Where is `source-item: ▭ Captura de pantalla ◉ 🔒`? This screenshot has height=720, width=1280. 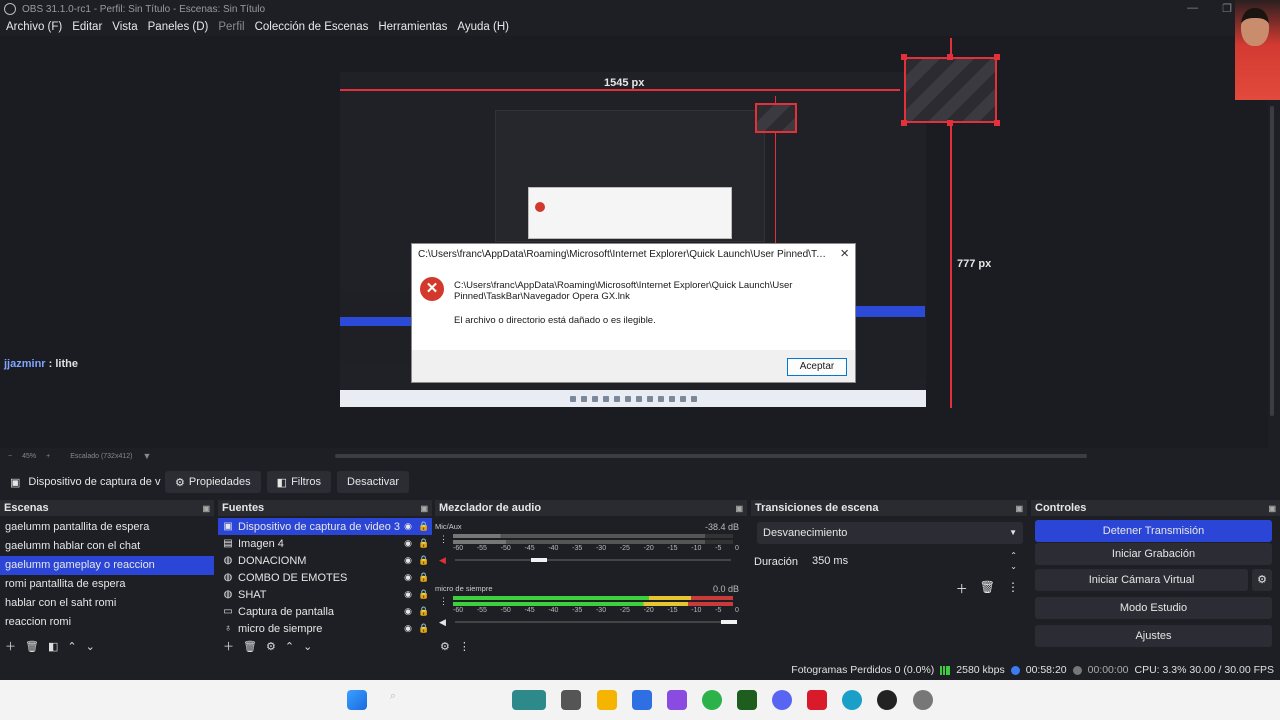 source-item: ▭ Captura de pantalla ◉ 🔒 is located at coordinates (325, 611).